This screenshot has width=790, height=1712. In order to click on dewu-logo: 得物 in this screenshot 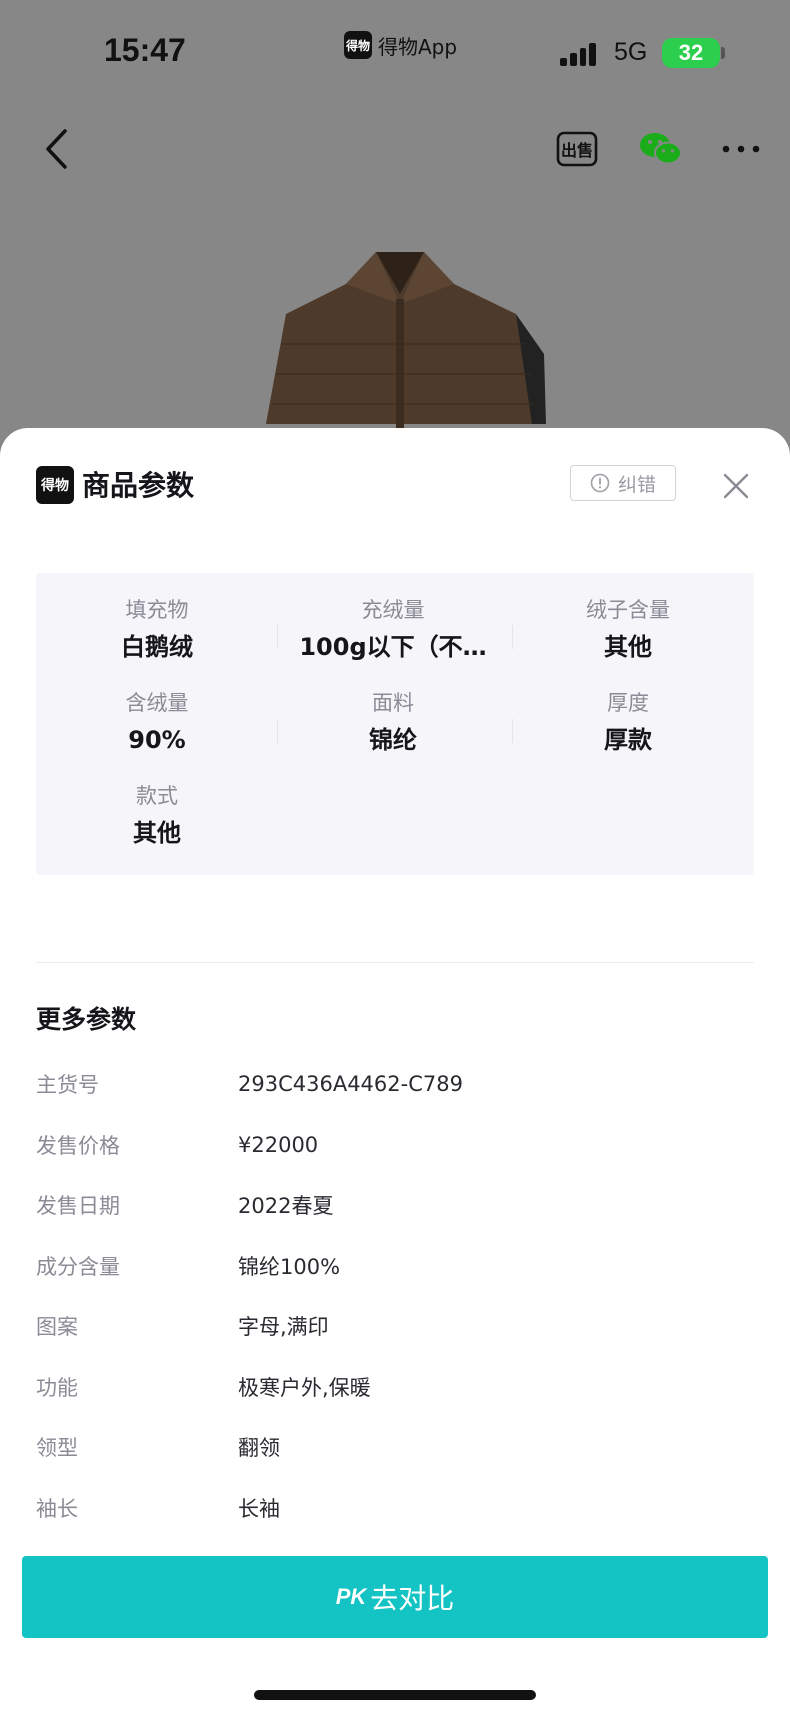, I will do `click(55, 485)`.